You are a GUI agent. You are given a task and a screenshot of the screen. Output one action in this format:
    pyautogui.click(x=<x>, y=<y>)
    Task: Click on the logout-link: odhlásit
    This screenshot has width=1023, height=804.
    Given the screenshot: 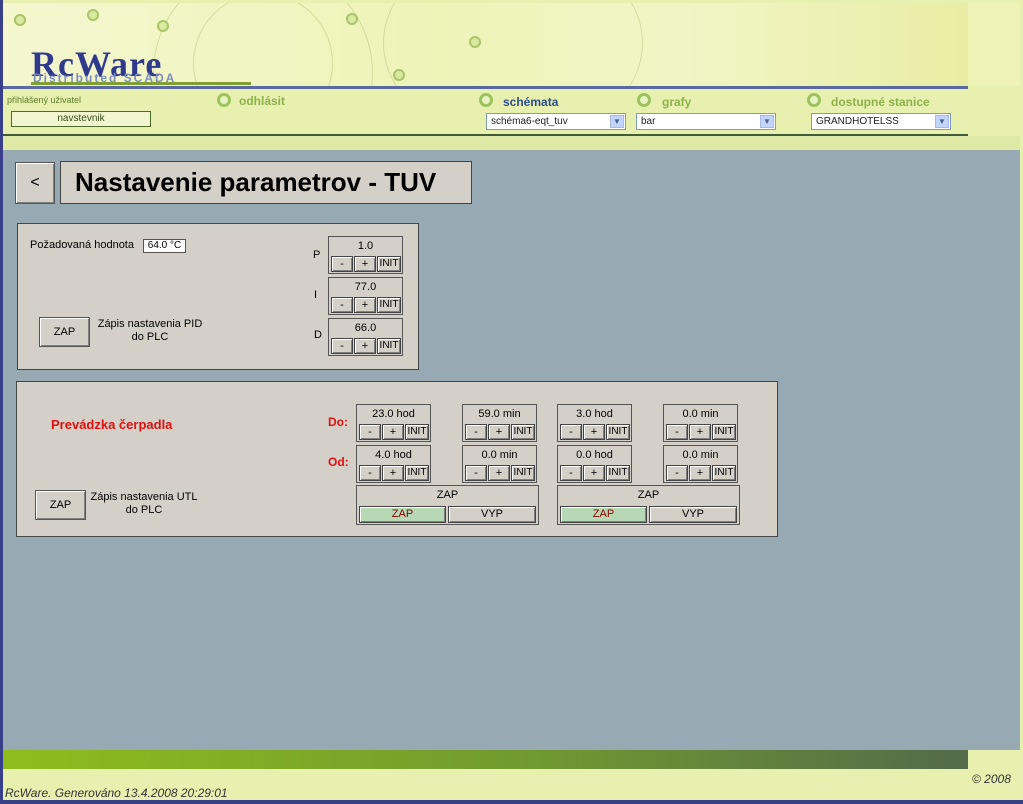 What is the action you would take?
    pyautogui.click(x=262, y=101)
    